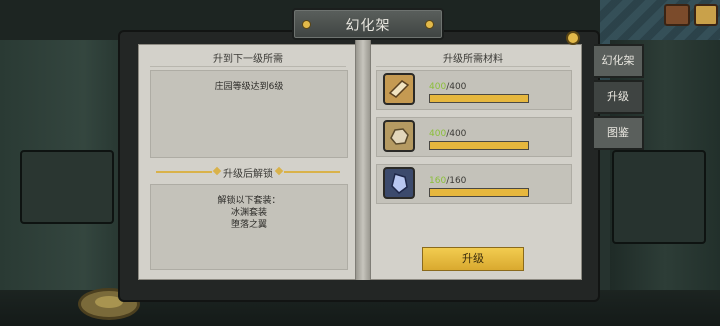  What do you see at coordinates (573, 38) in the screenshot?
I see `pin-icon` at bounding box center [573, 38].